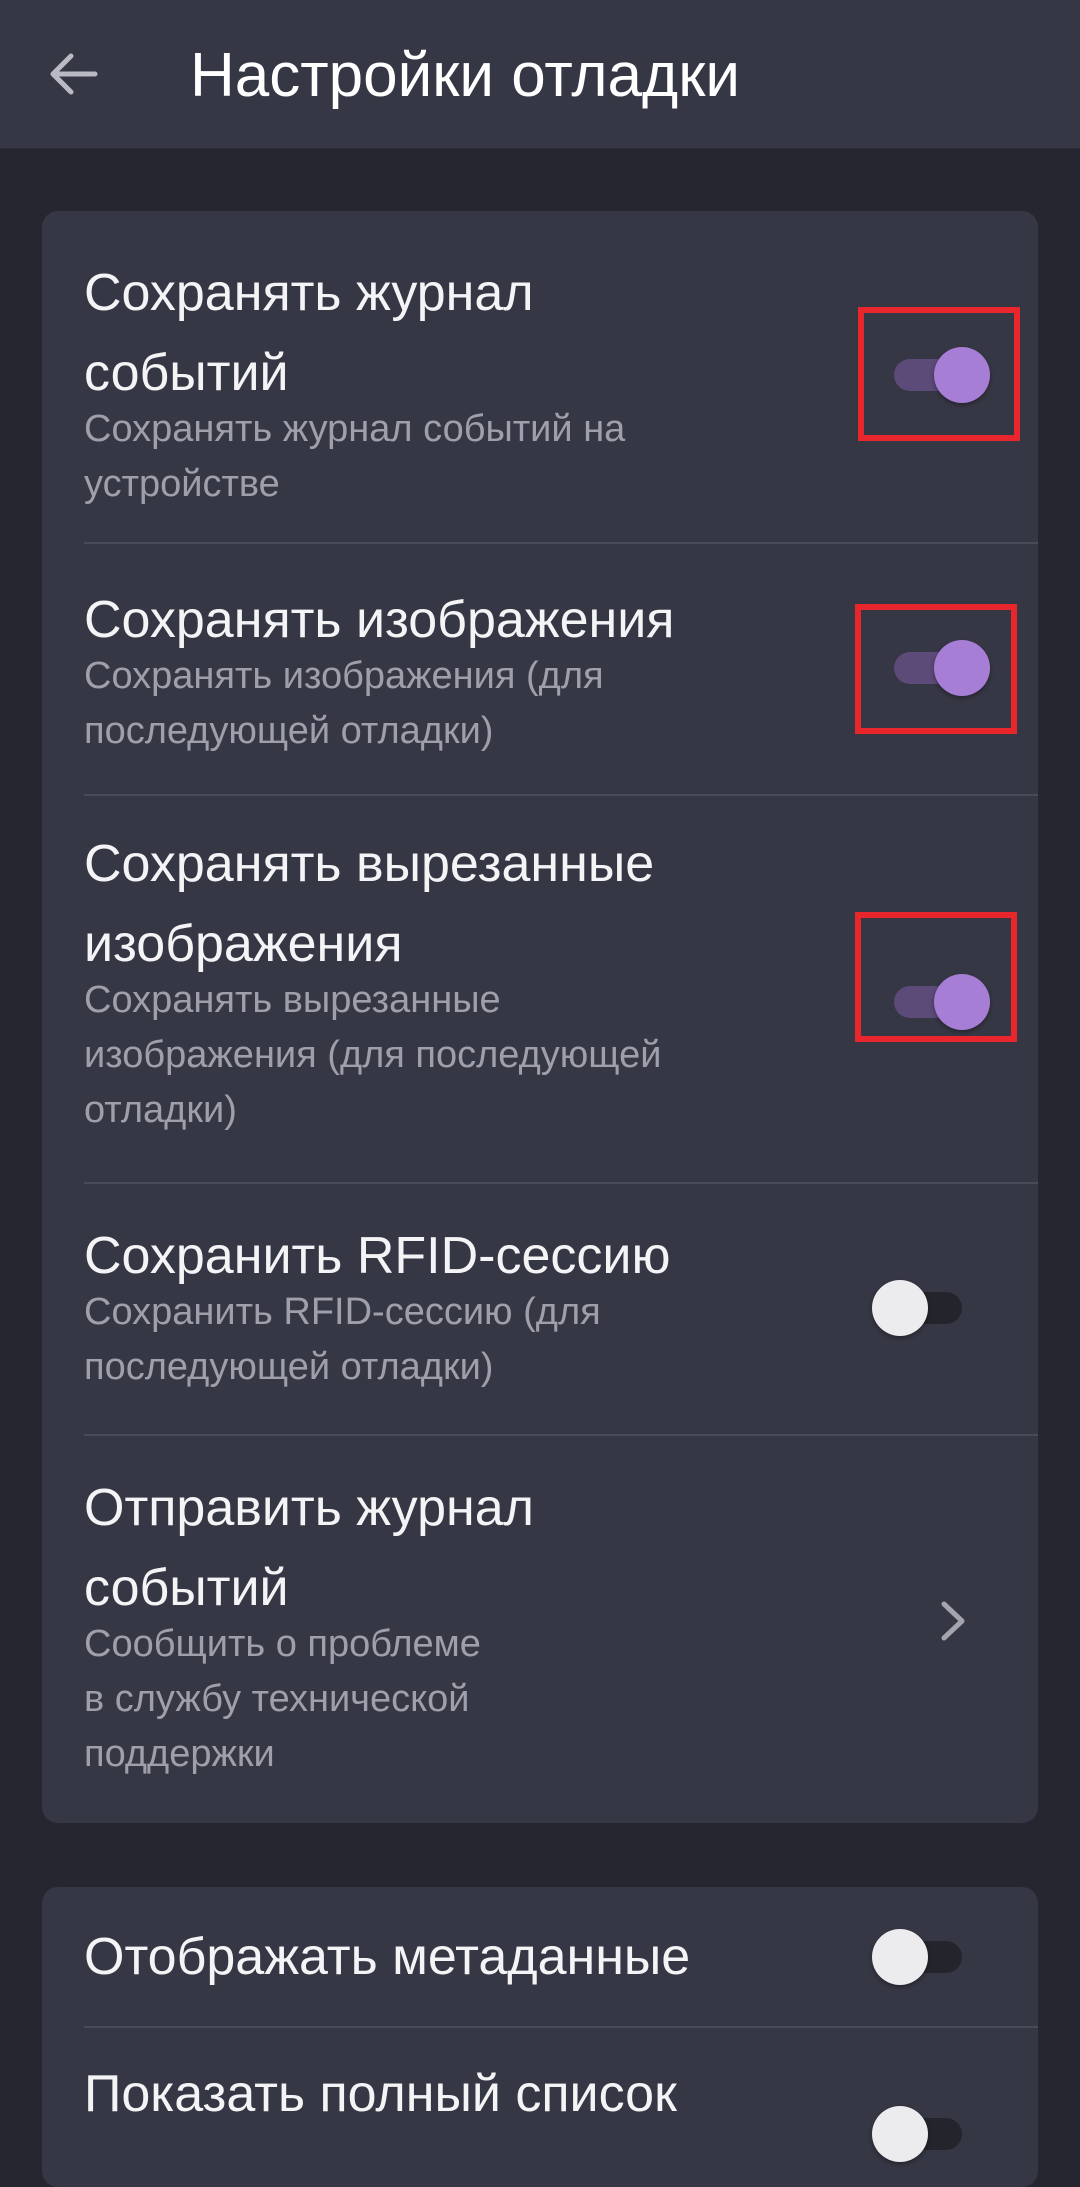 The width and height of the screenshot is (1080, 2187). What do you see at coordinates (282, 1644) in the screenshot?
I see `setting-subtitle: Сообщить о проблеме` at bounding box center [282, 1644].